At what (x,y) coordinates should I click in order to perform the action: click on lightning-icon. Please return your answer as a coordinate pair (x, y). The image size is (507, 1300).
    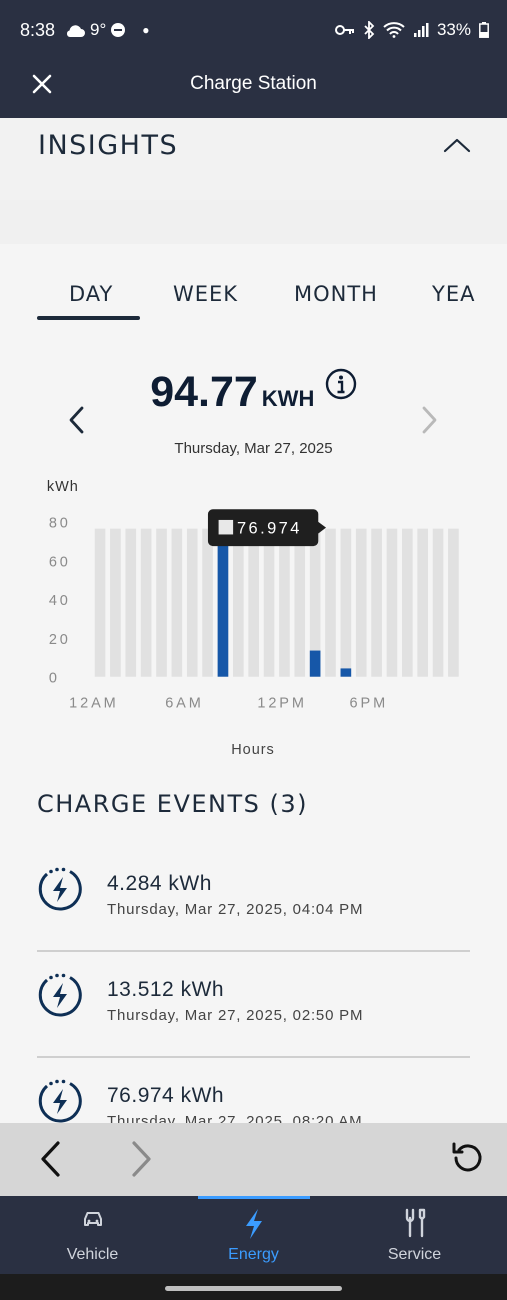
    Looking at the image, I should click on (253, 1224).